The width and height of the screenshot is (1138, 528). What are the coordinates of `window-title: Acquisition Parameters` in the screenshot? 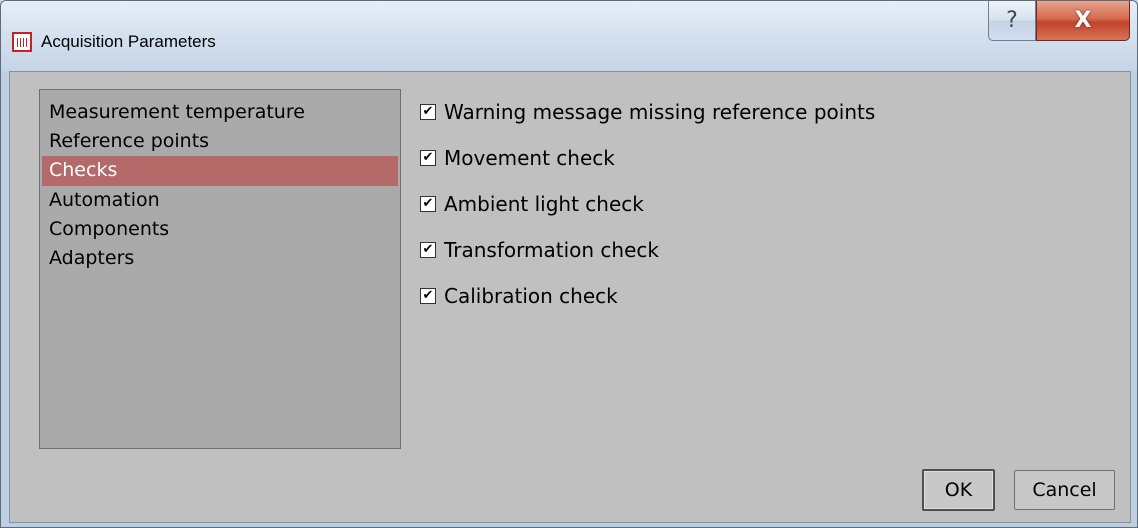 It's located at (128, 41).